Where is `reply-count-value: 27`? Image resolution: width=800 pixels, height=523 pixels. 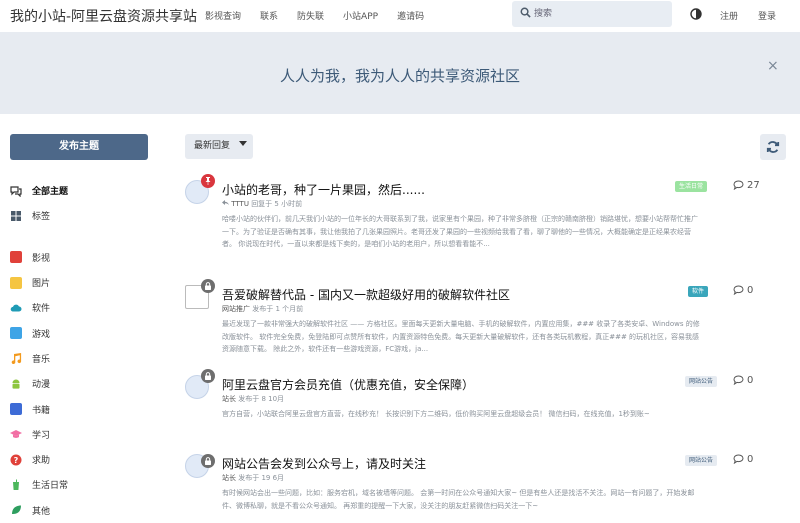
reply-count-value: 27 is located at coordinates (753, 185).